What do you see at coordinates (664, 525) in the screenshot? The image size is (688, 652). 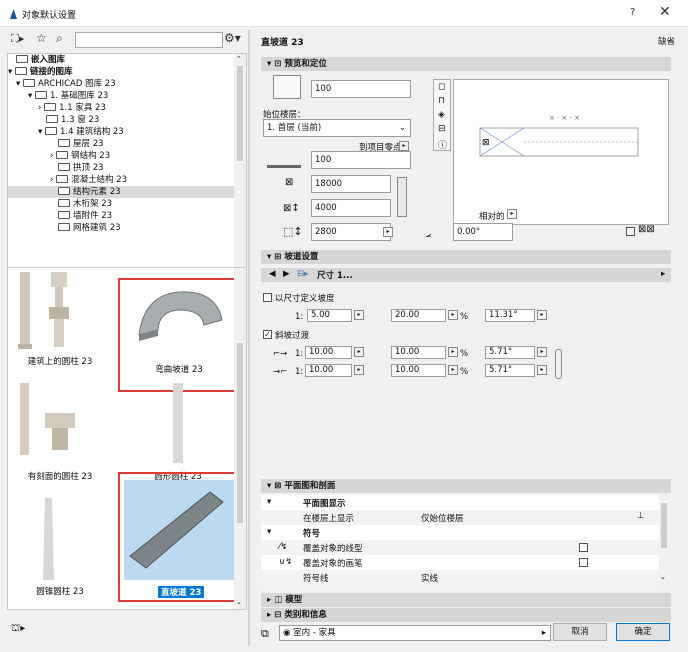 I see `floor-plan-scroll-thumb` at bounding box center [664, 525].